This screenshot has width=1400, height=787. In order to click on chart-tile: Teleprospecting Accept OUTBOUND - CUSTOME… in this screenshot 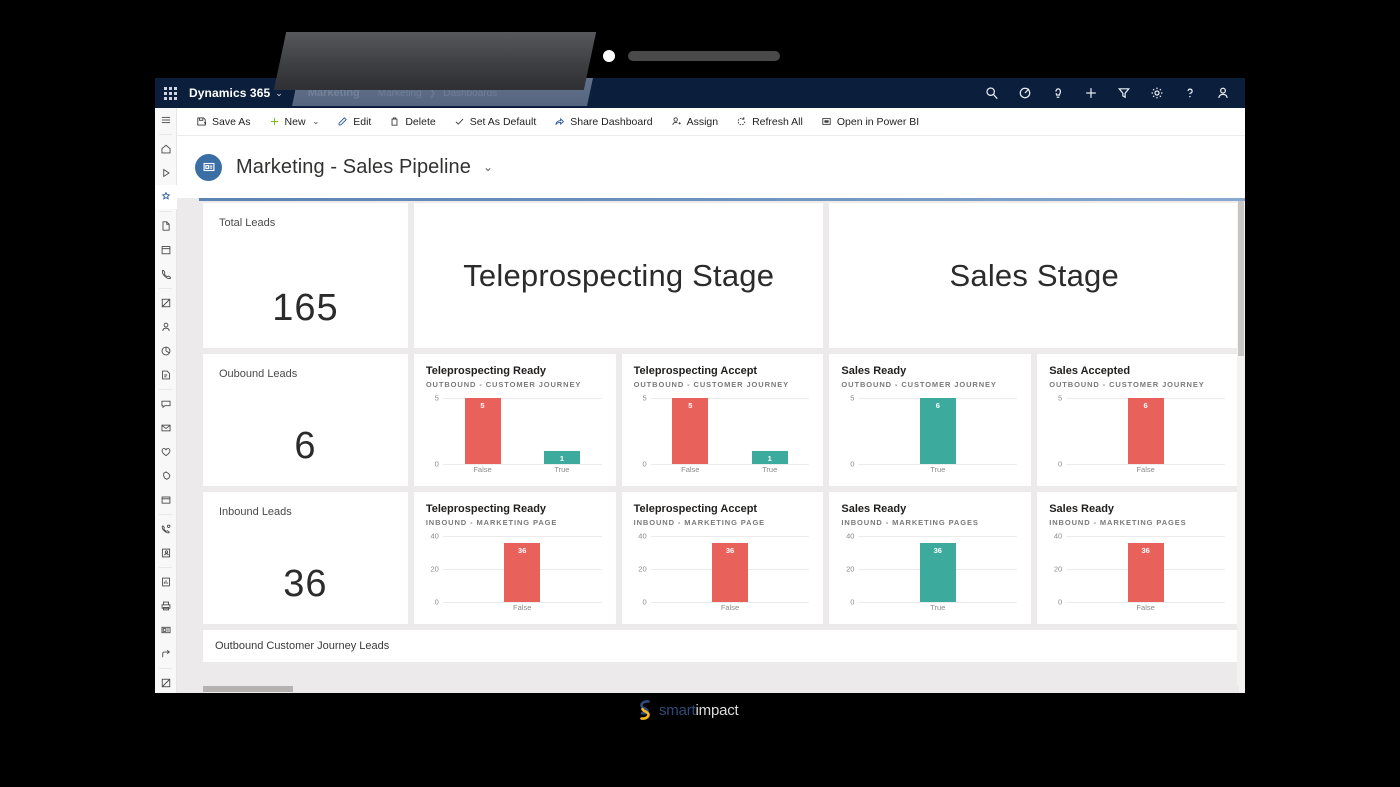, I will do `click(722, 420)`.